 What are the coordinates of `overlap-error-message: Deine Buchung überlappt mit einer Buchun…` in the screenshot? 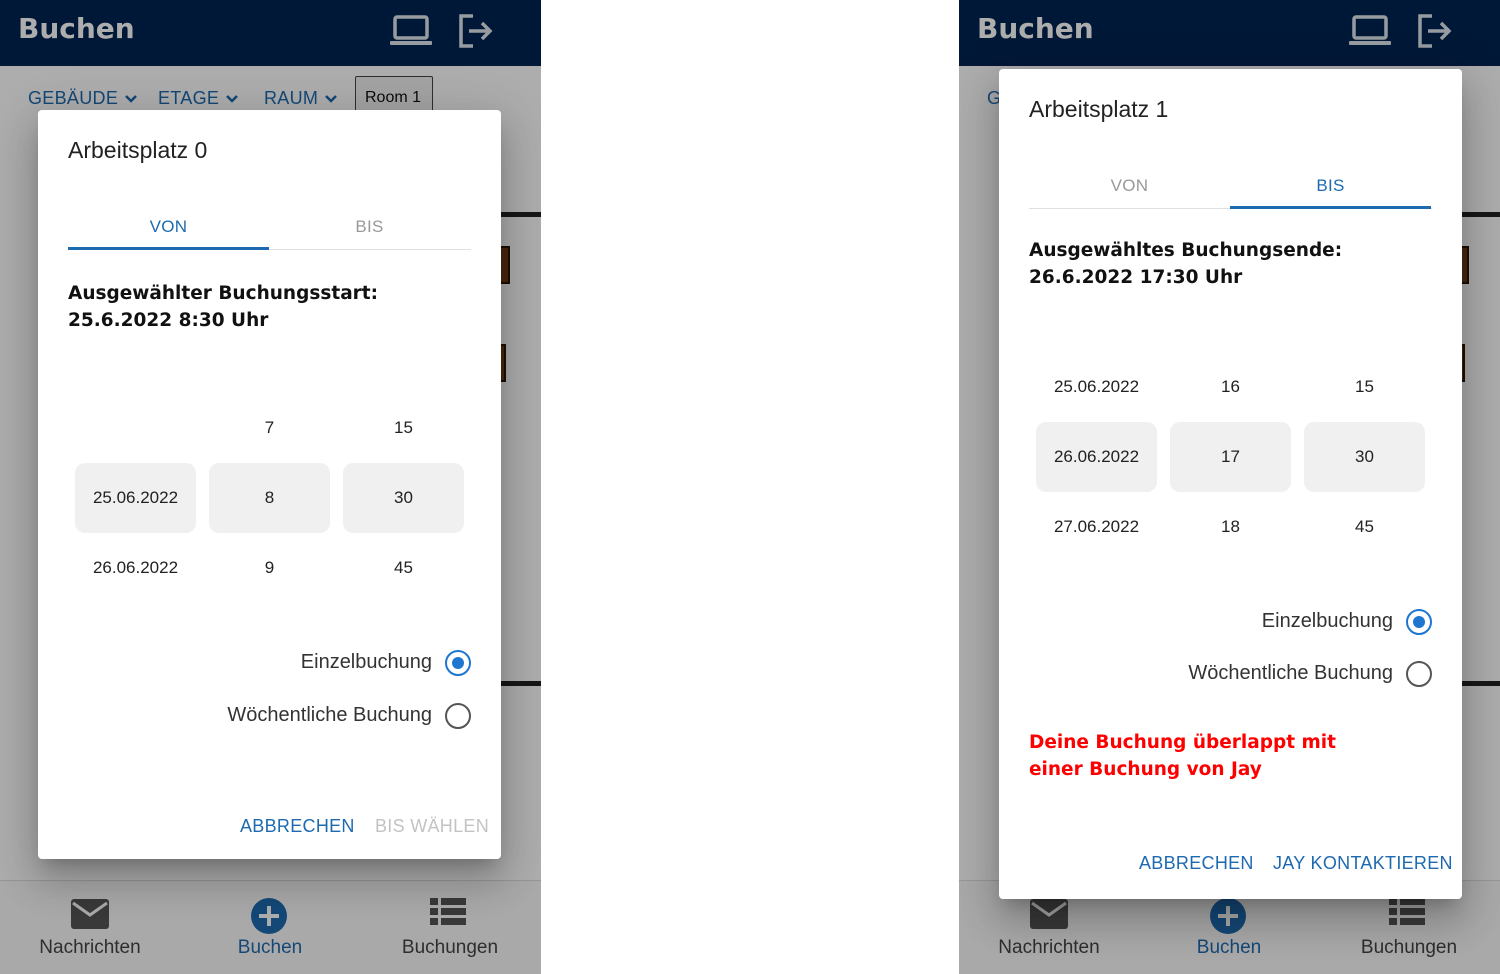 It's located at (1182, 756).